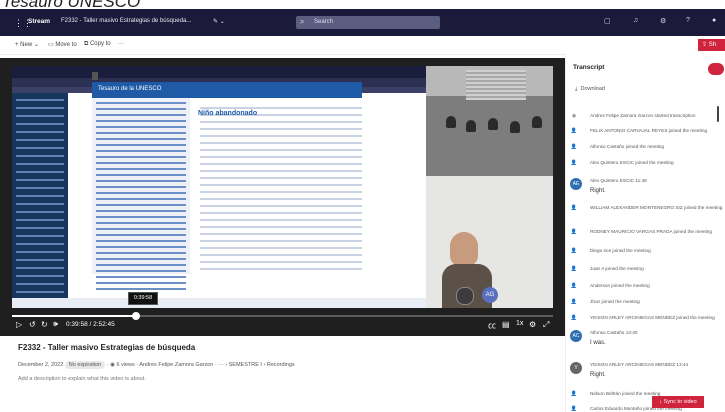 The height and width of the screenshot is (412, 725). I want to click on command-bar: + New ⌄ ▭ Move to ⧉ Copy to ···, so click(362, 45).